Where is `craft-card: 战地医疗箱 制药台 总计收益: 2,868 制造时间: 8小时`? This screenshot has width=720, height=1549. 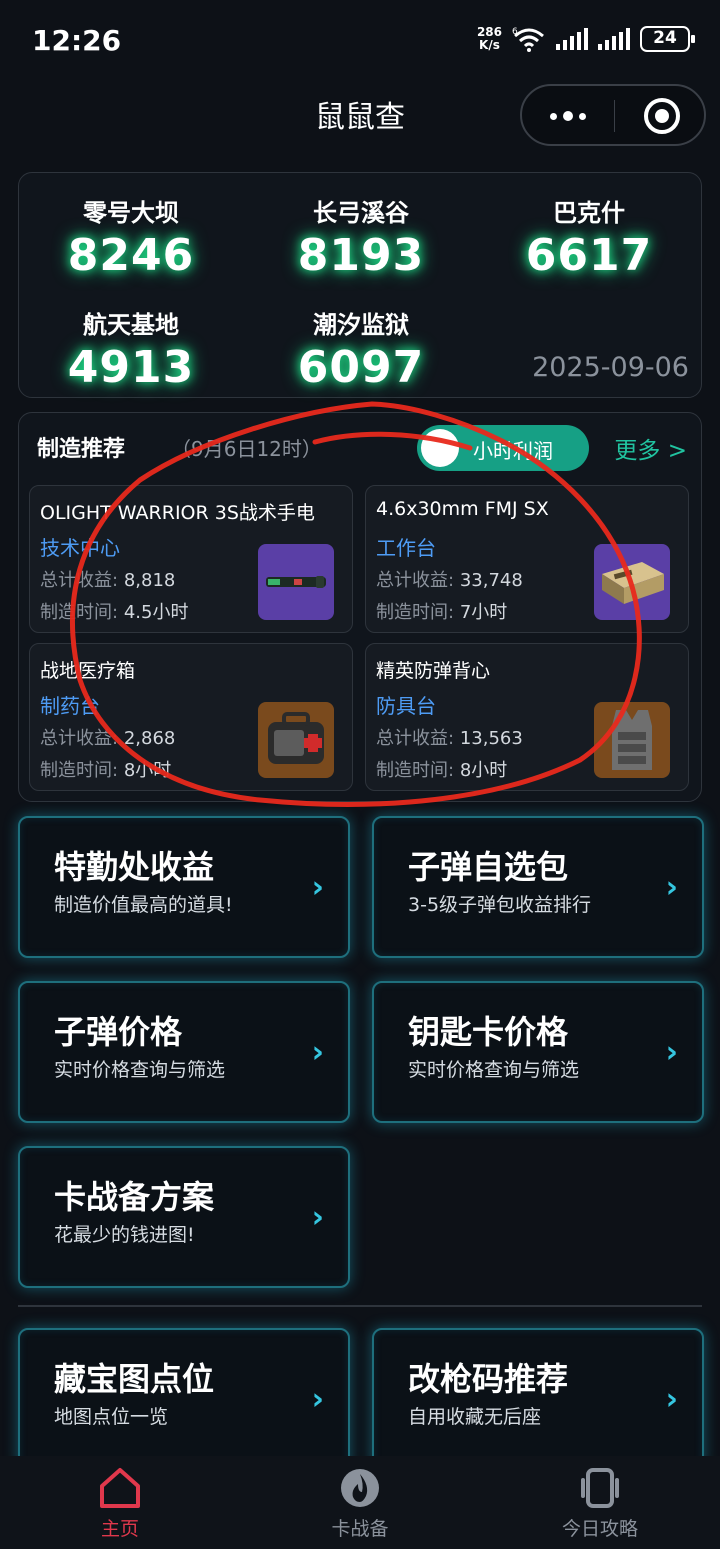 craft-card: 战地医疗箱 制药台 总计收益: 2,868 制造时间: 8小时 is located at coordinates (191, 717).